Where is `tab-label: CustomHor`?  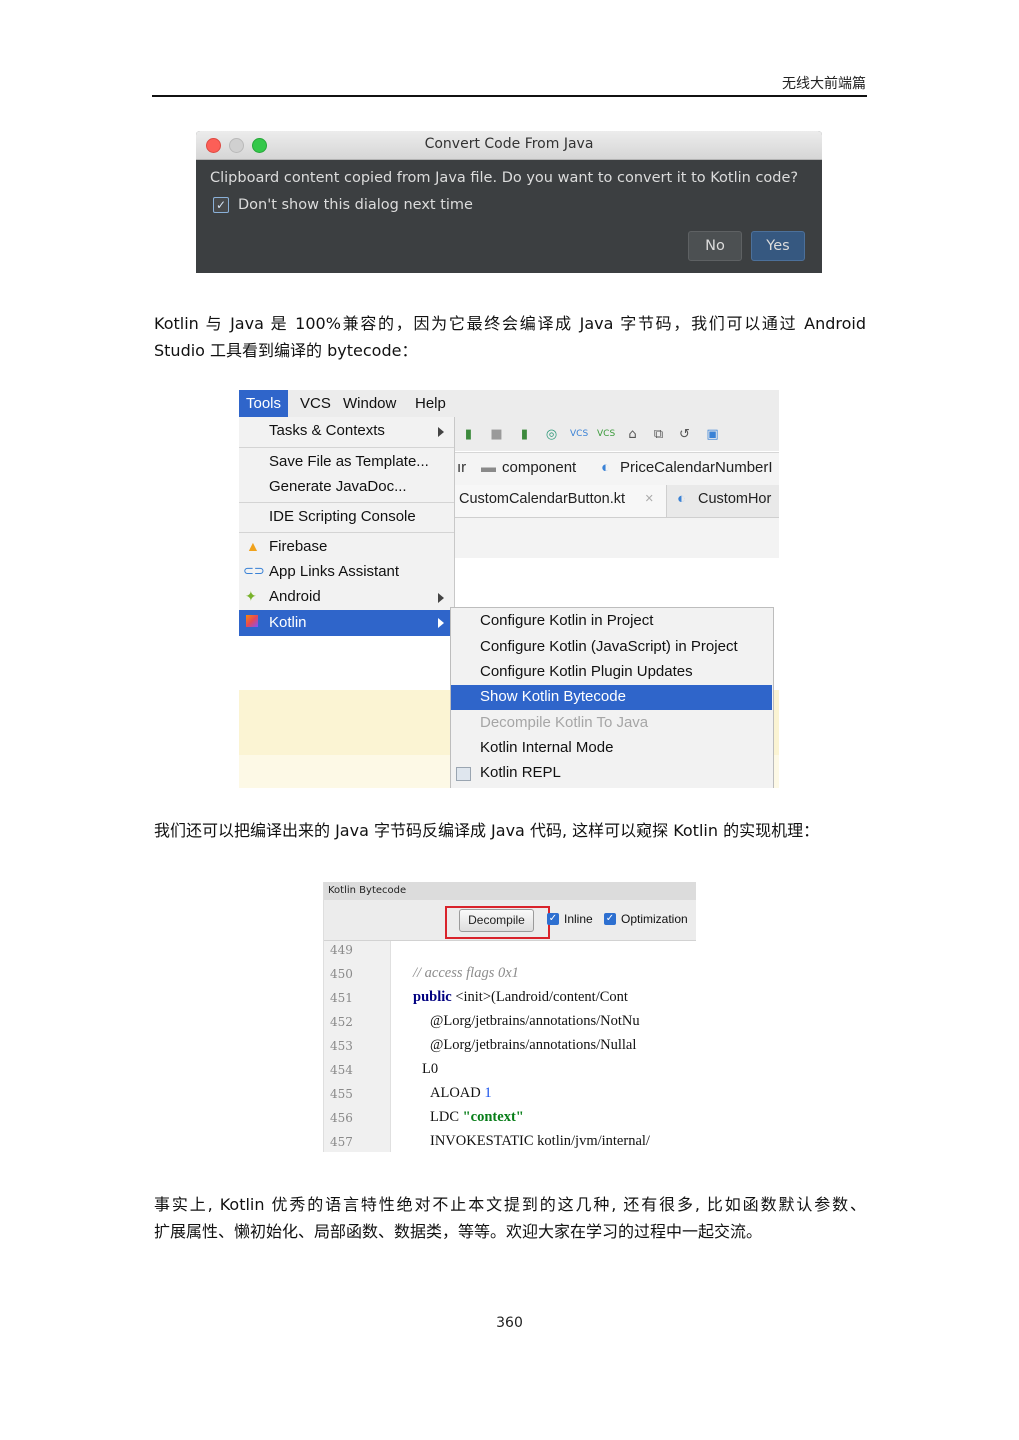 tab-label: CustomHor is located at coordinates (734, 499).